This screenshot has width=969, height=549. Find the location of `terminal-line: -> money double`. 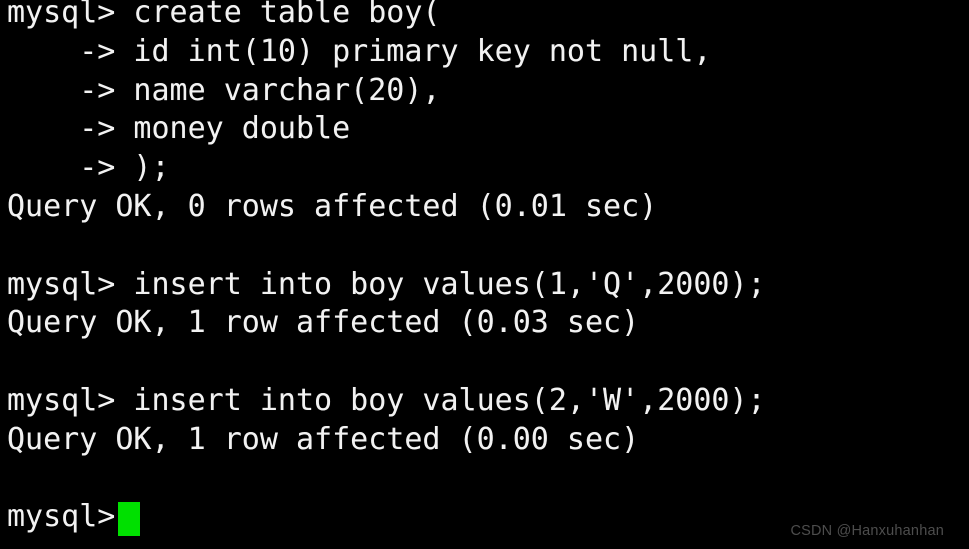

terminal-line: -> money double is located at coordinates (179, 129).